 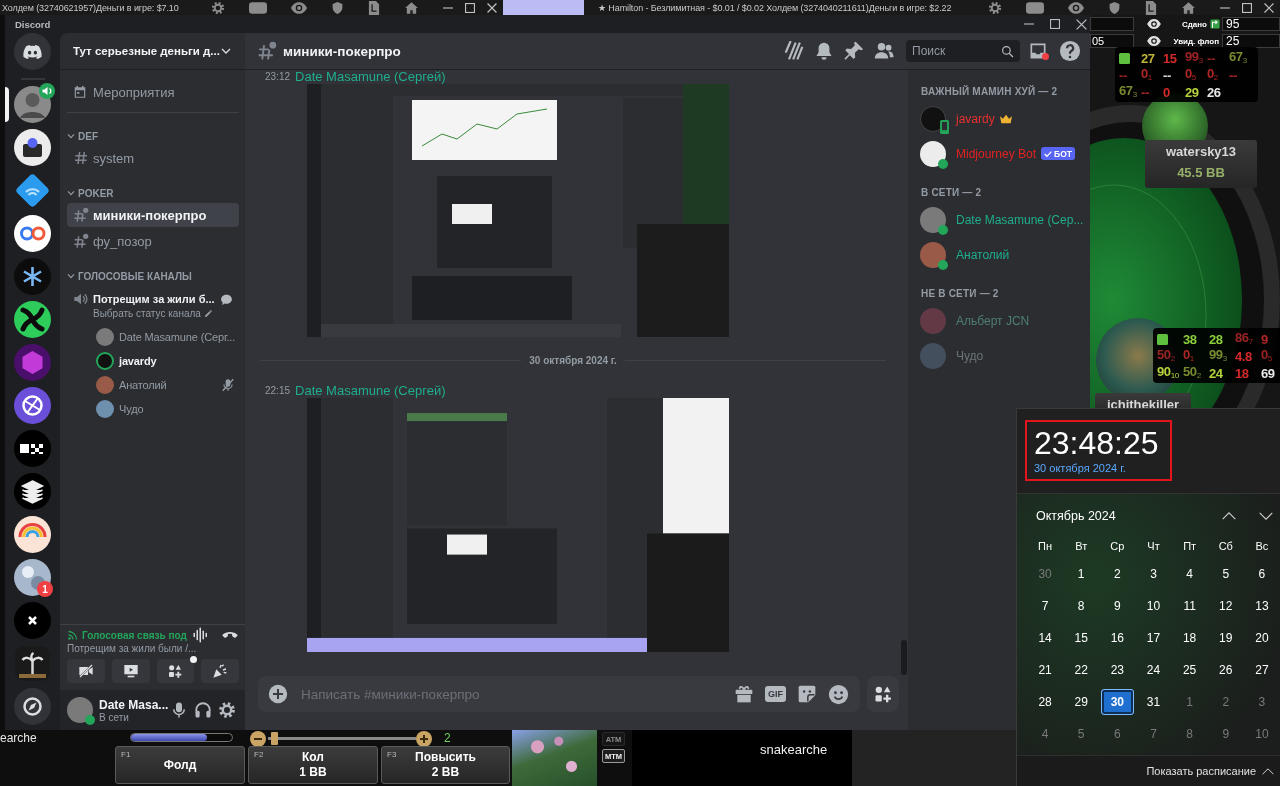 I want to click on action-button: F3 Повысить 2 BB, so click(x=445, y=765).